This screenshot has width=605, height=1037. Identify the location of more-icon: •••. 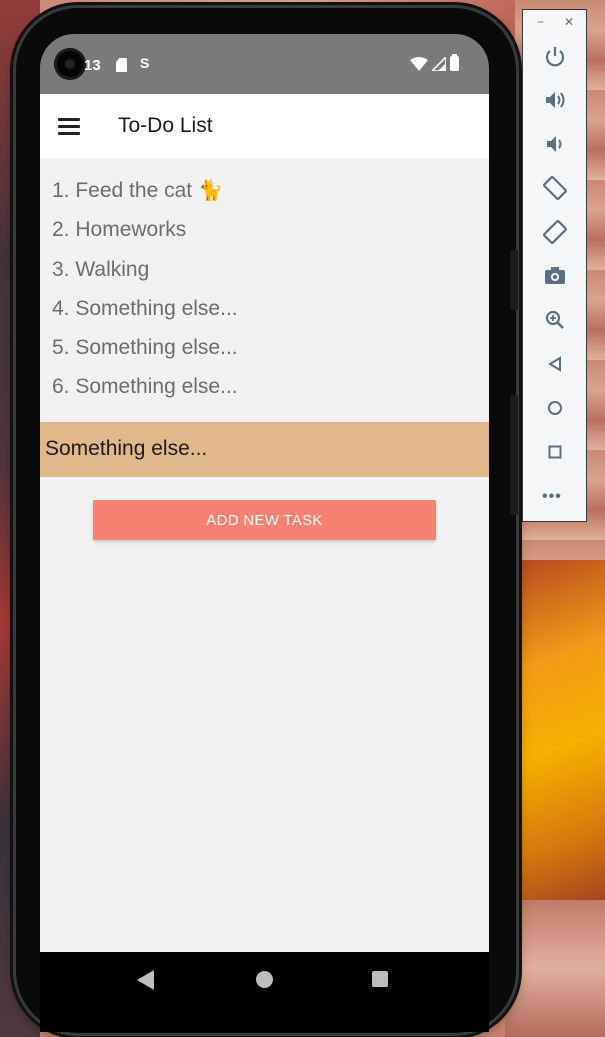
(552, 497).